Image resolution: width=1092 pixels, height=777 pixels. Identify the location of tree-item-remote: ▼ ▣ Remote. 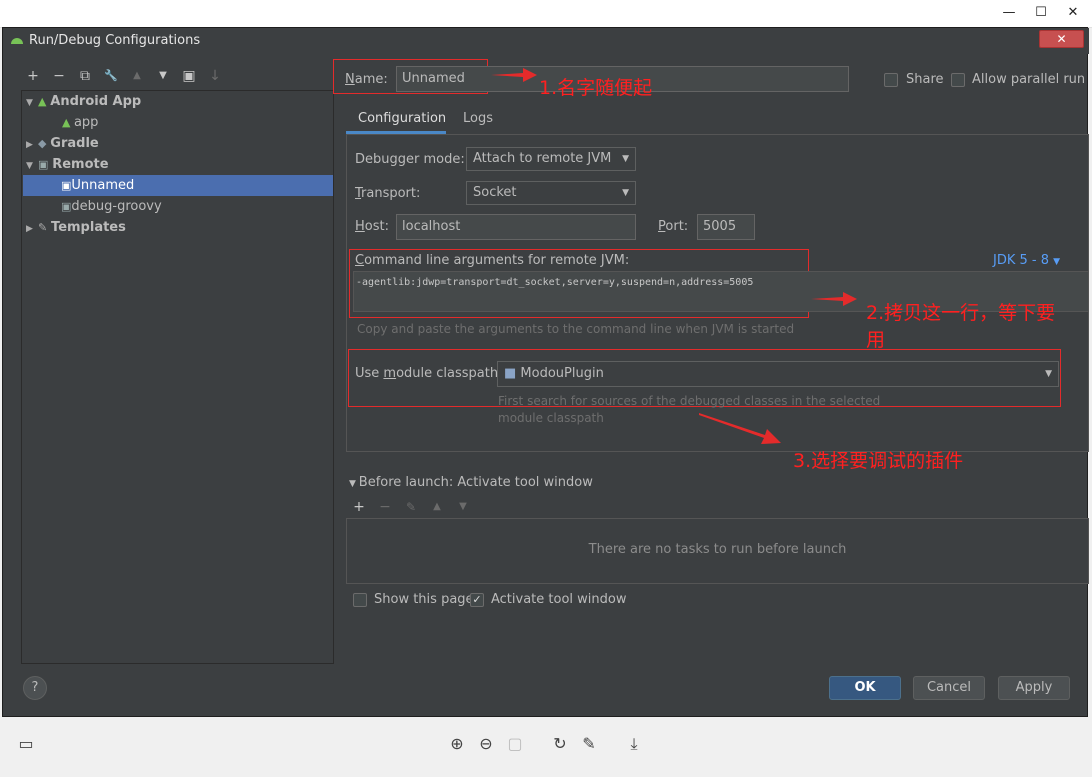
(180, 164).